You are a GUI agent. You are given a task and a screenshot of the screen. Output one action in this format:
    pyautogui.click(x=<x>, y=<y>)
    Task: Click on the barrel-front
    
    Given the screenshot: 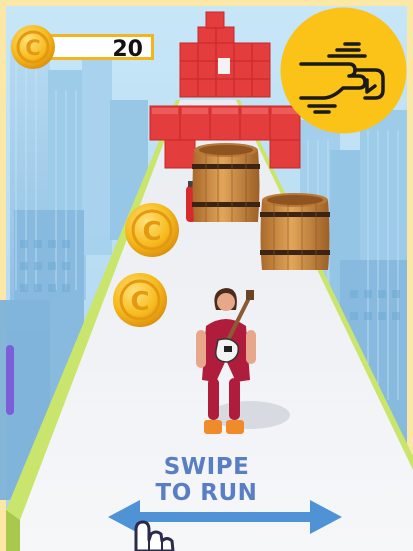 What is the action you would take?
    pyautogui.click(x=226, y=182)
    